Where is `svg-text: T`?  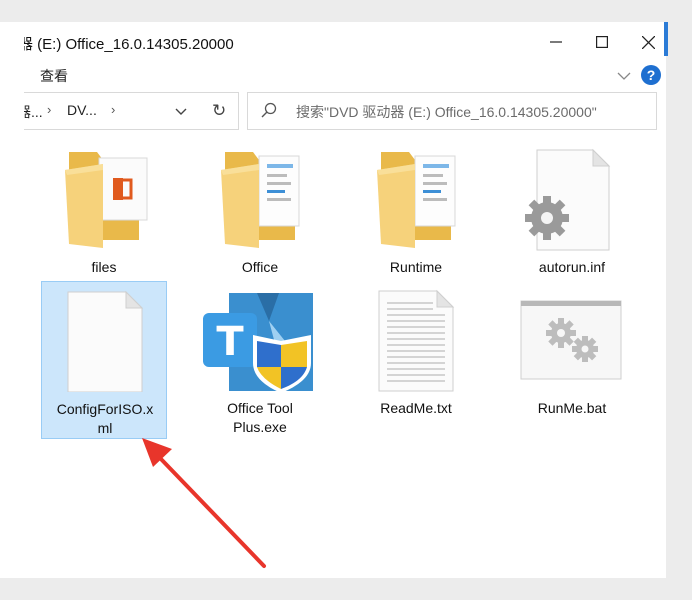 svg-text: T is located at coordinates (230, 342).